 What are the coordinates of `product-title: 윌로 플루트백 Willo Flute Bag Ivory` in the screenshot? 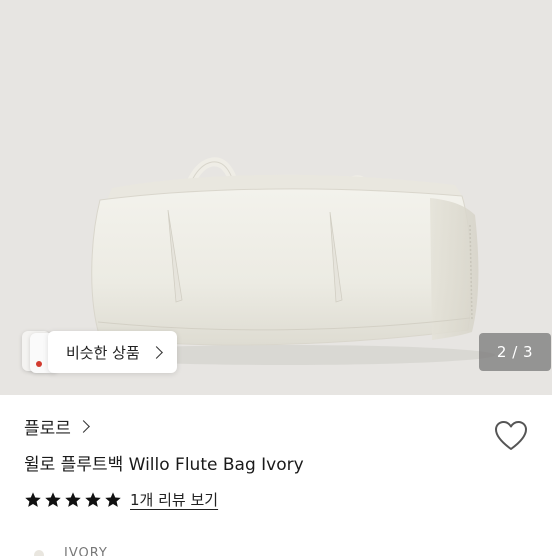 It's located at (164, 465).